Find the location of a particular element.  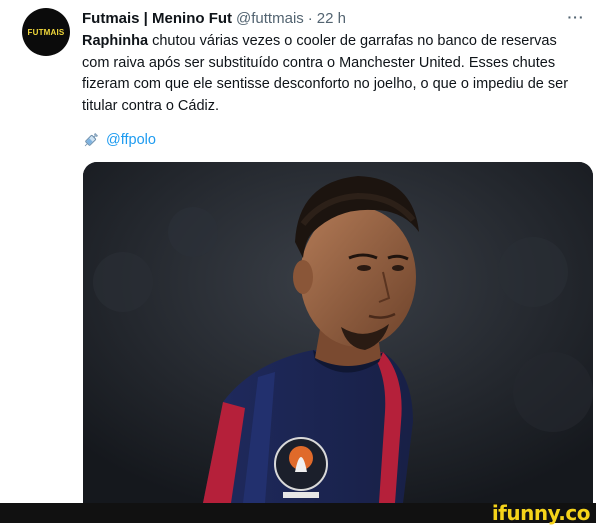

syringe-icon is located at coordinates (91, 139).